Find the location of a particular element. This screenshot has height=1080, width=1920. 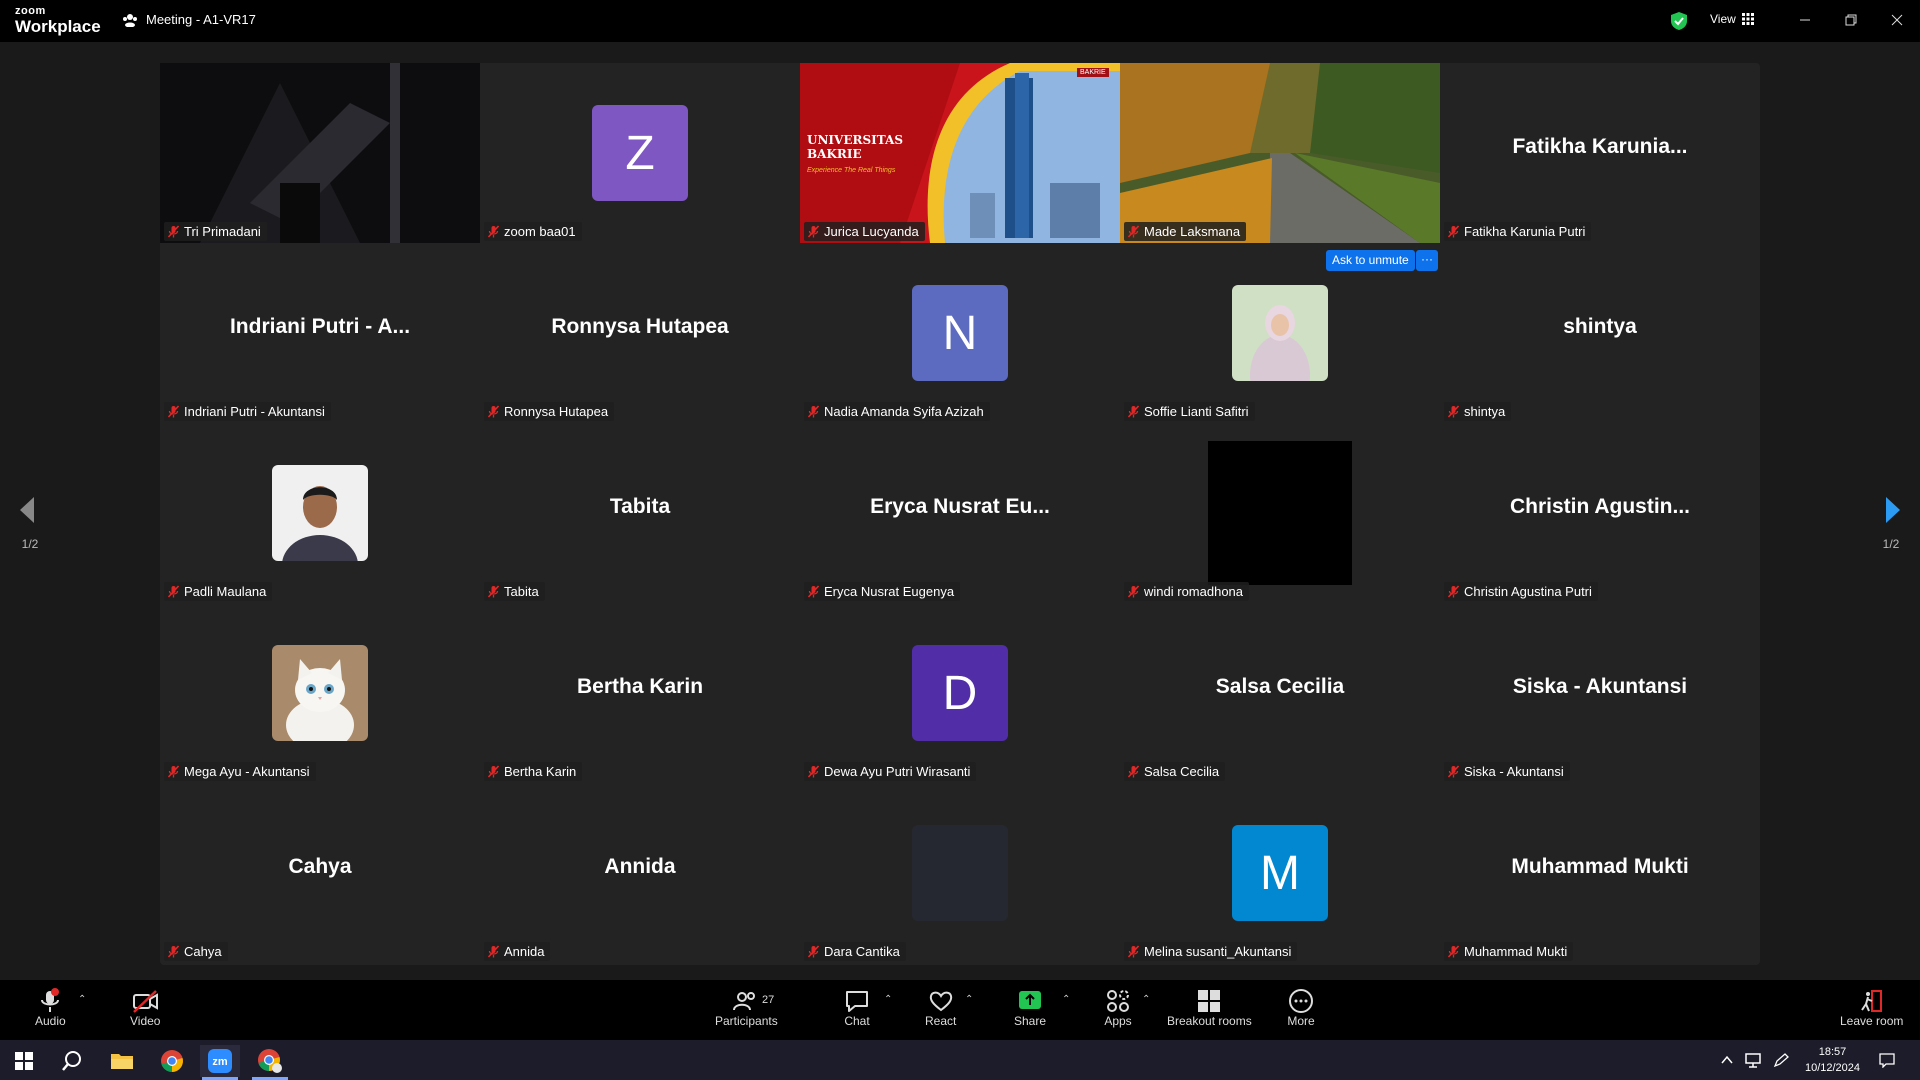

leave-room-icon is located at coordinates (1871, 1001).